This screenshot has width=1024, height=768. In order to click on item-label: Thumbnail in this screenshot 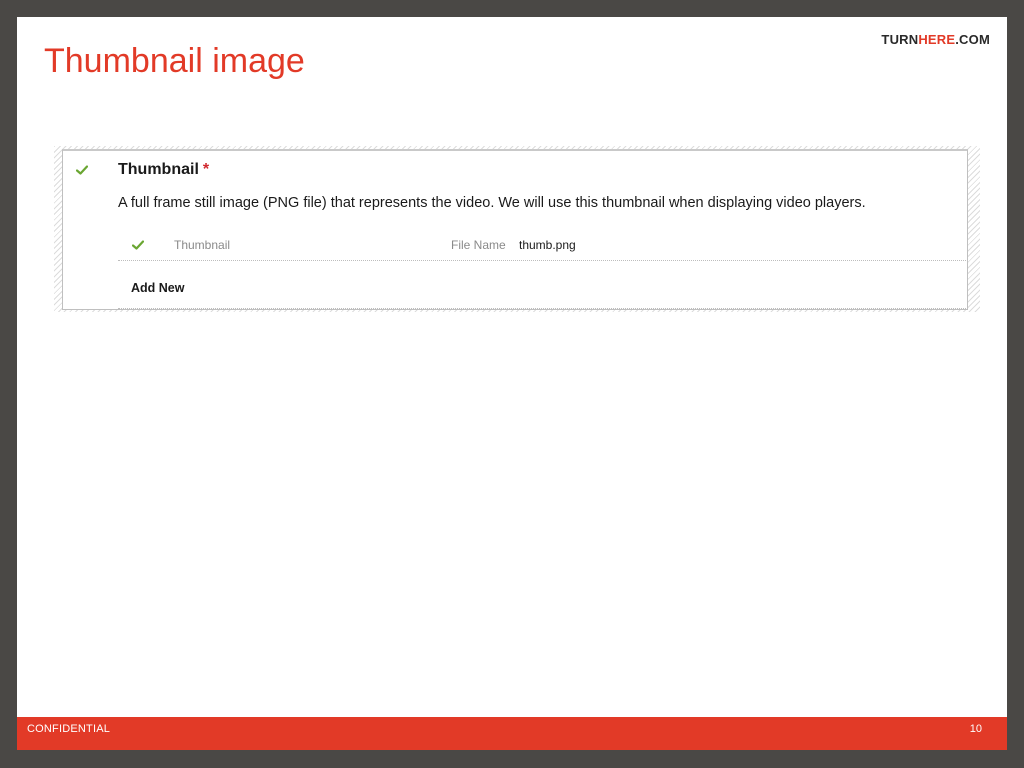, I will do `click(202, 245)`.